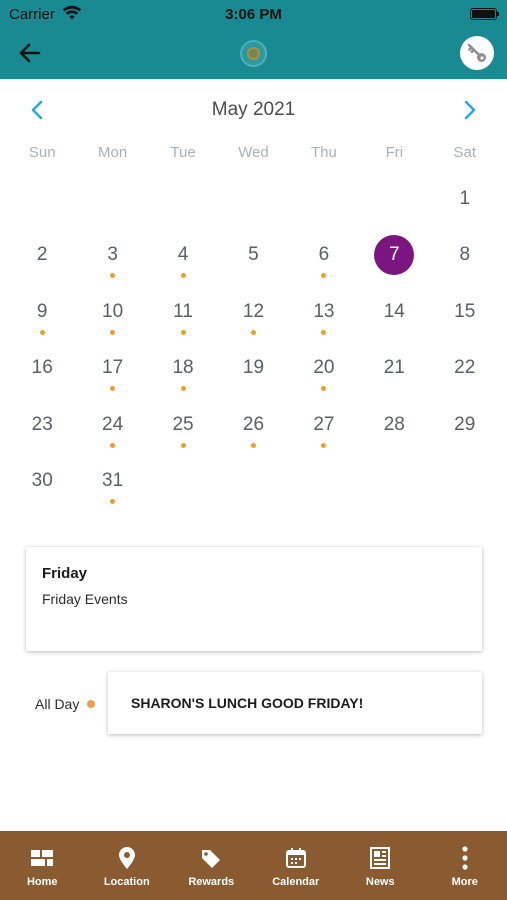 The width and height of the screenshot is (507, 900). I want to click on day-number: 26, so click(253, 424).